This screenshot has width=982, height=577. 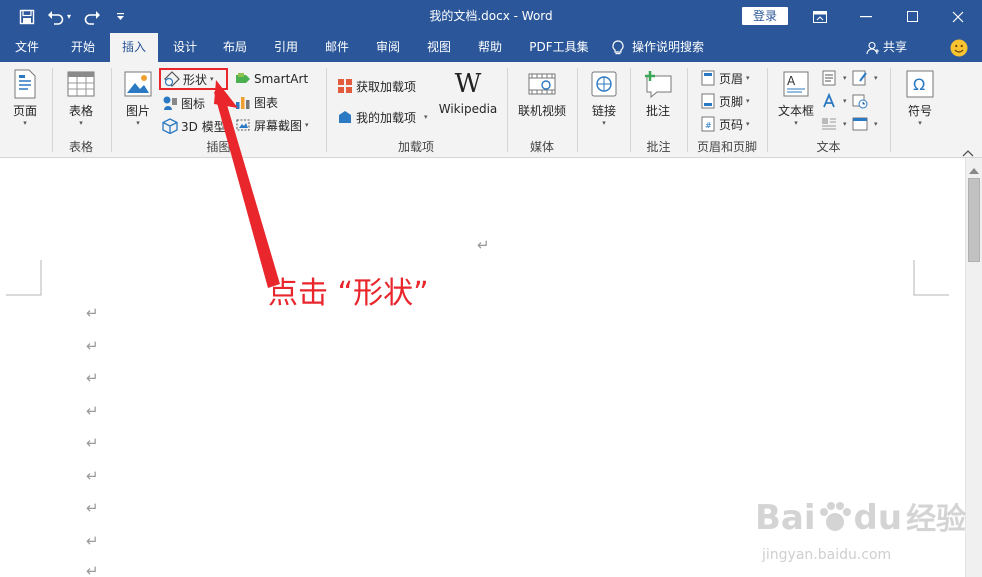 I want to click on ribbon-display-options-icon, so click(x=820, y=16).